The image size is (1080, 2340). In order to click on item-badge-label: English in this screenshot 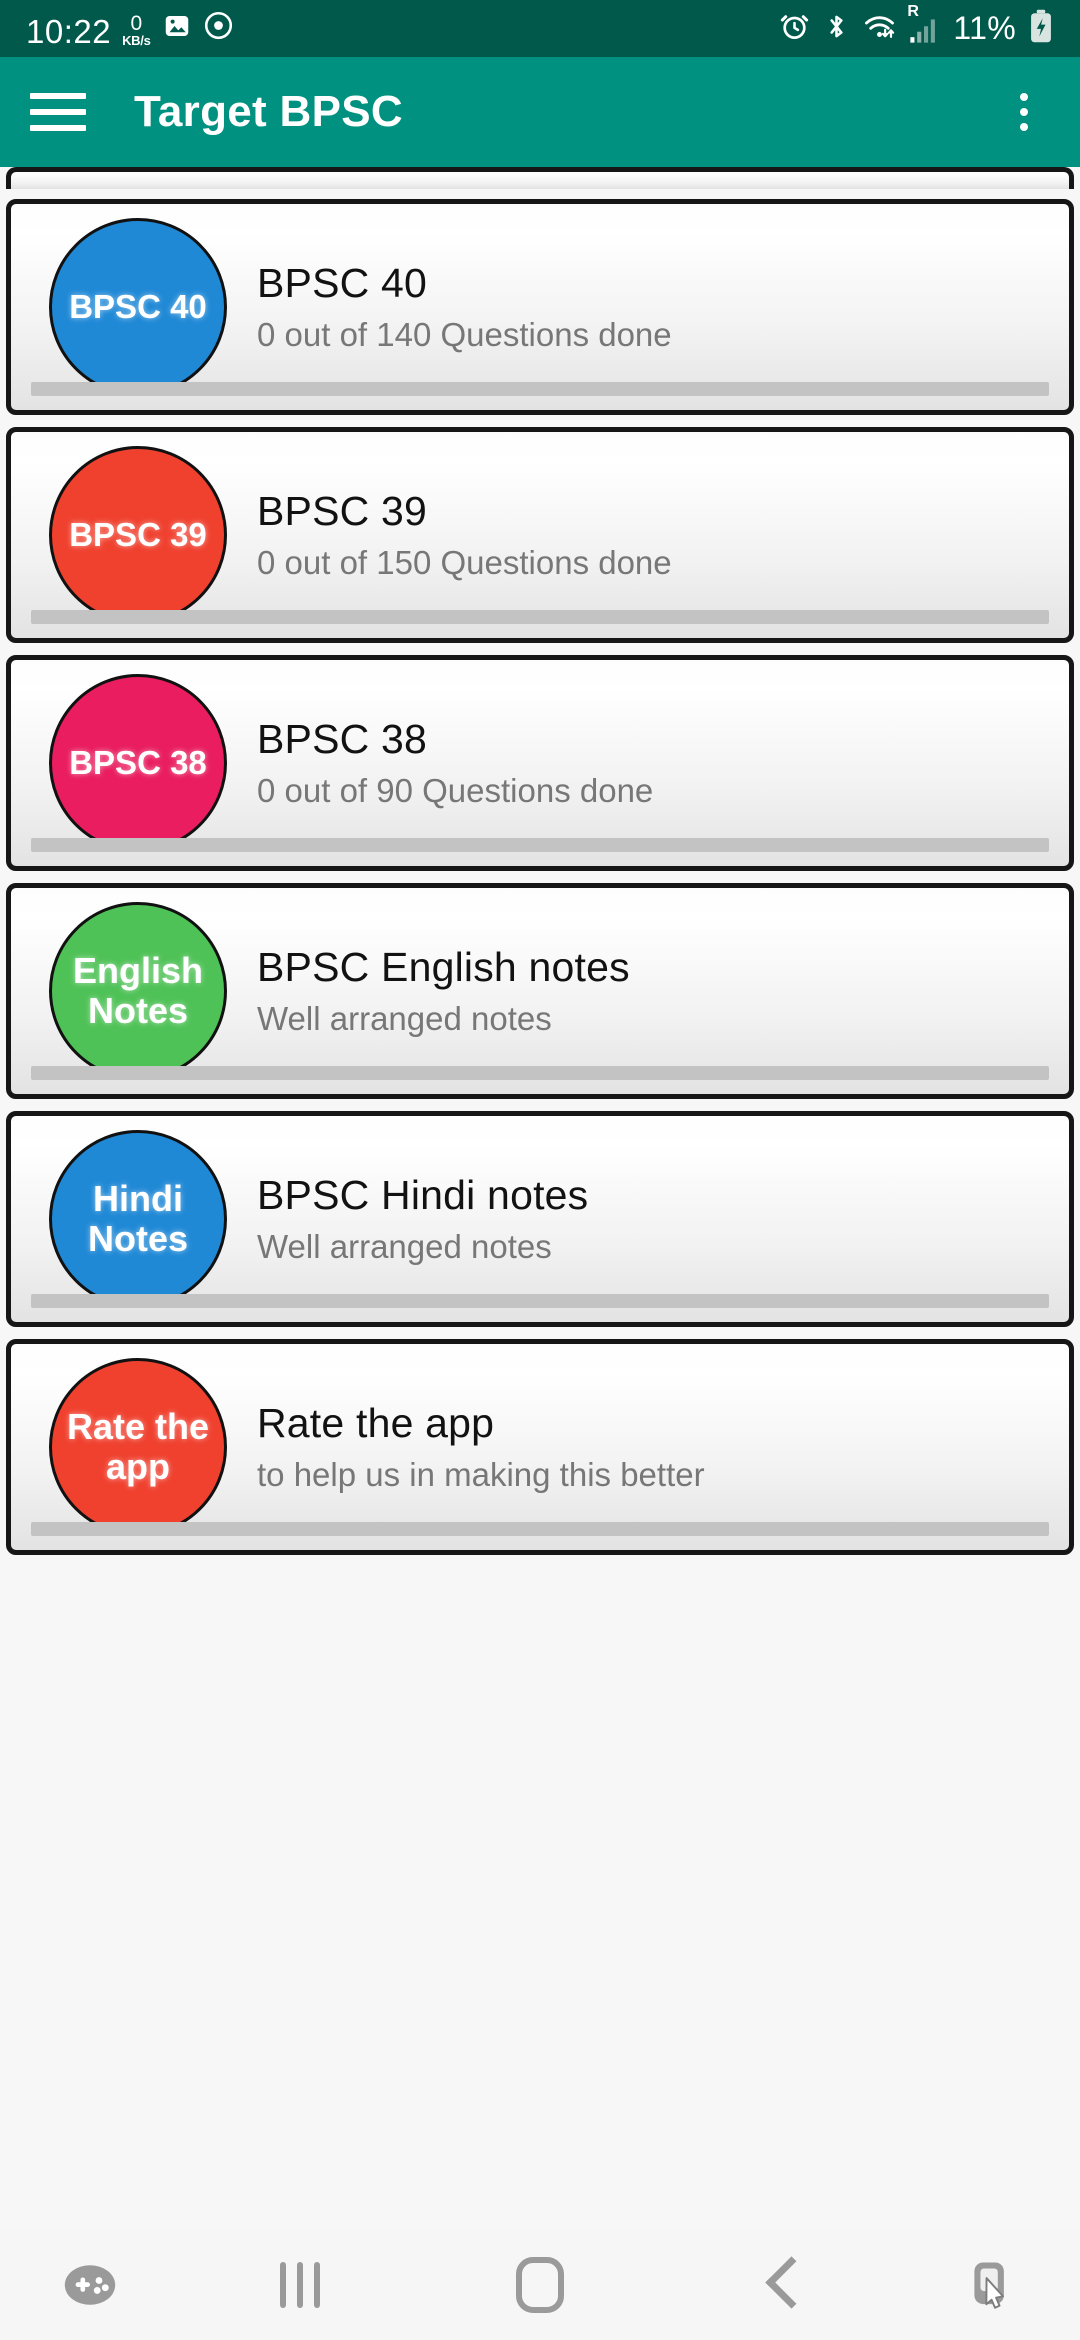, I will do `click(137, 970)`.